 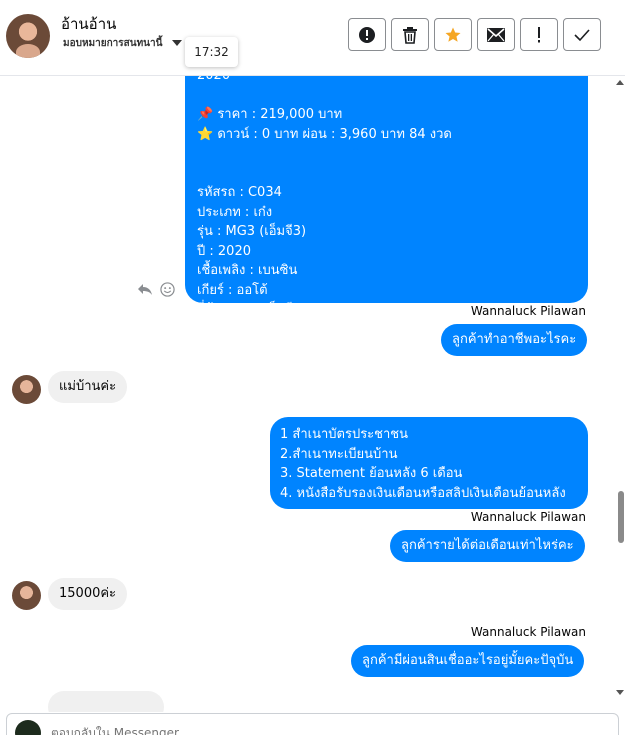 I want to click on emoji-reaction-icon, so click(x=167, y=289).